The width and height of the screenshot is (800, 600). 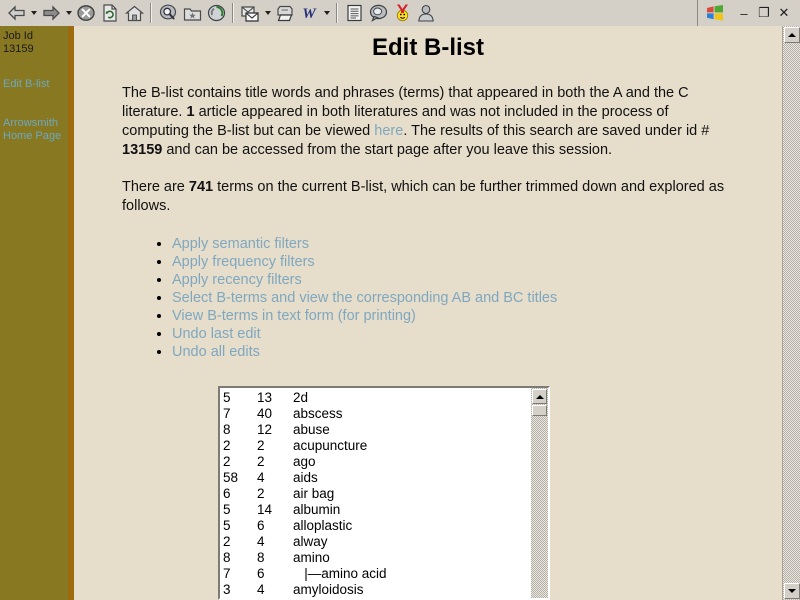 I want to click on term-count-b: 4, so click(x=261, y=589).